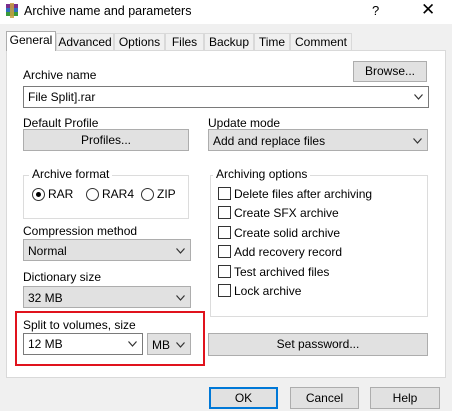 The image size is (452, 411). Describe the element at coordinates (269, 141) in the screenshot. I see `update-mode-value: Add and replace files` at that location.